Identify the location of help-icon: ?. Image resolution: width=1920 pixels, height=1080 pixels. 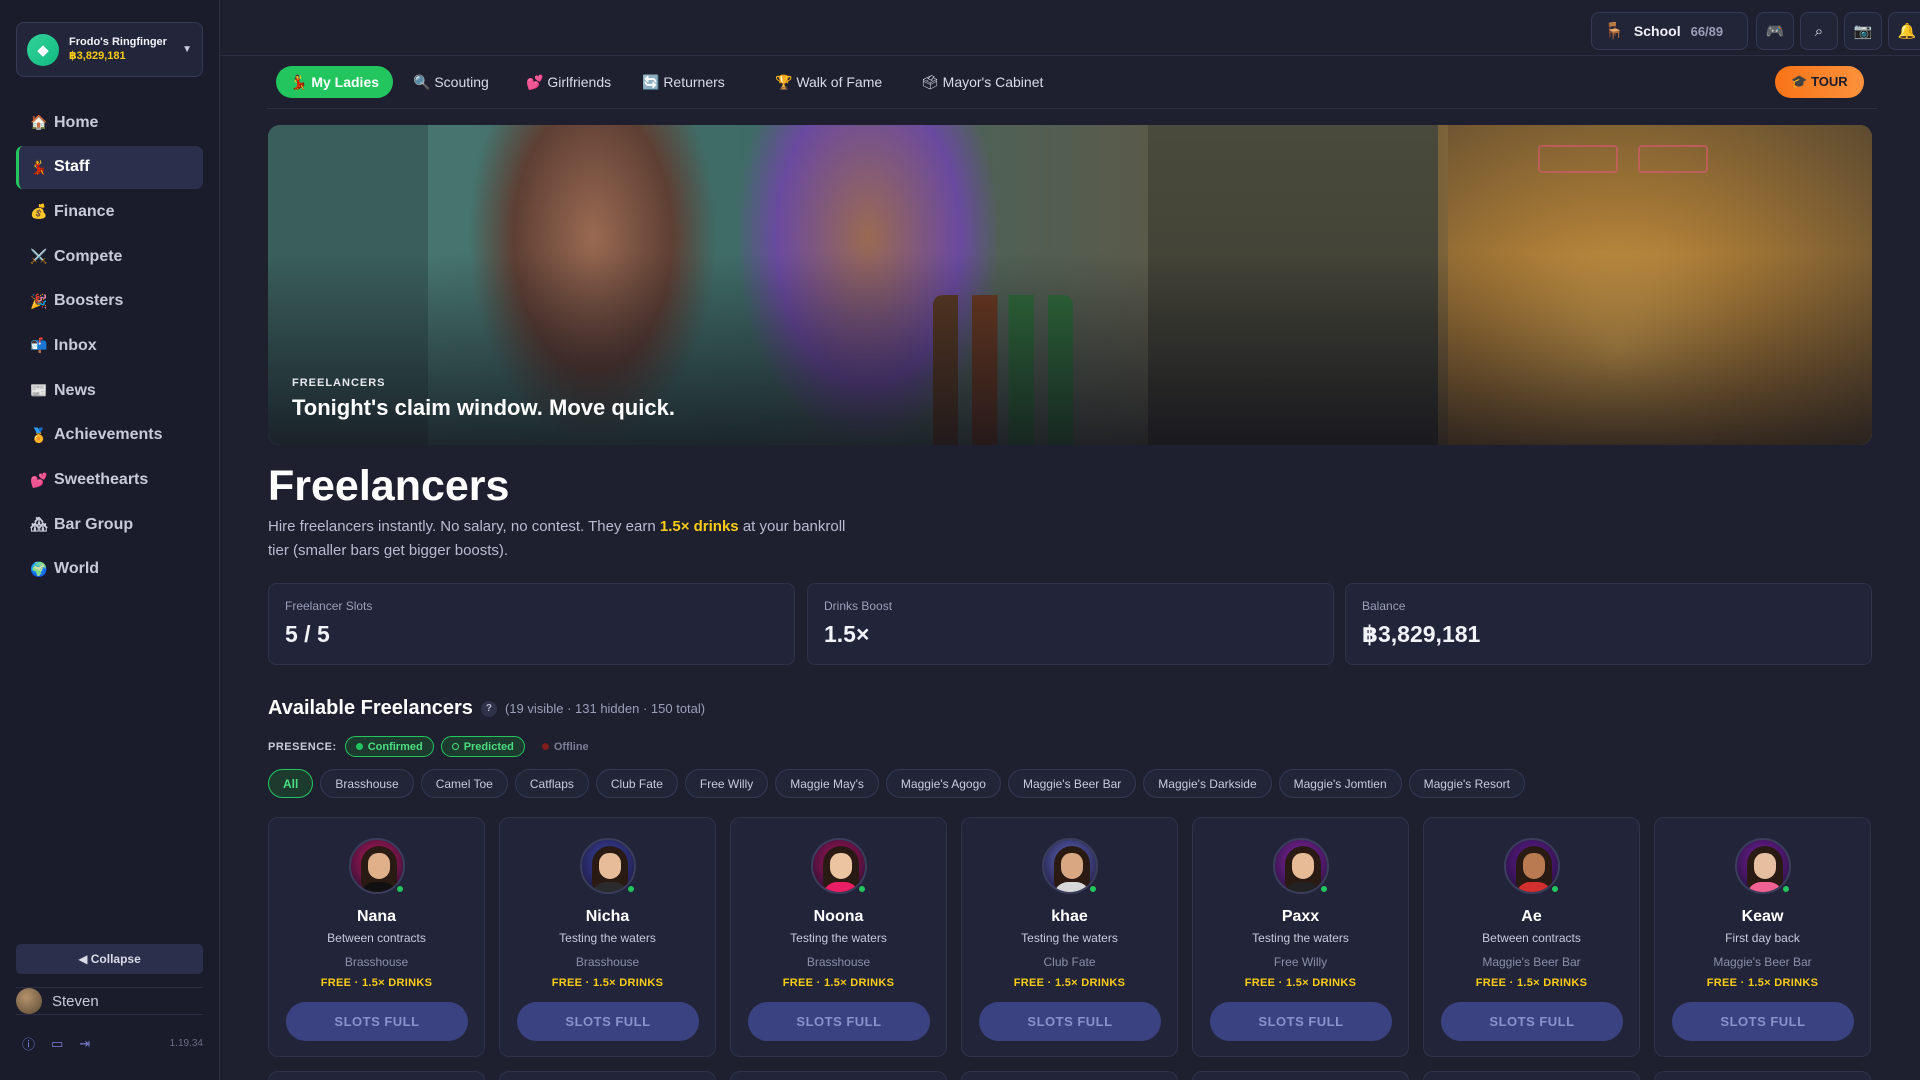
(488, 708).